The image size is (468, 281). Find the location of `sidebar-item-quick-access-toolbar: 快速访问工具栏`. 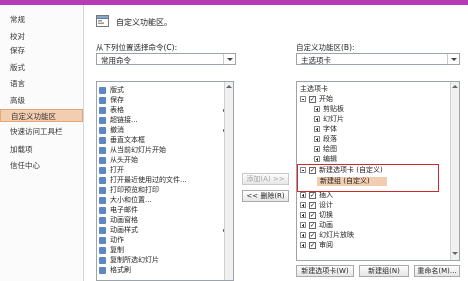

sidebar-item-quick-access-toolbar: 快速访问工具栏 is located at coordinates (41, 131).